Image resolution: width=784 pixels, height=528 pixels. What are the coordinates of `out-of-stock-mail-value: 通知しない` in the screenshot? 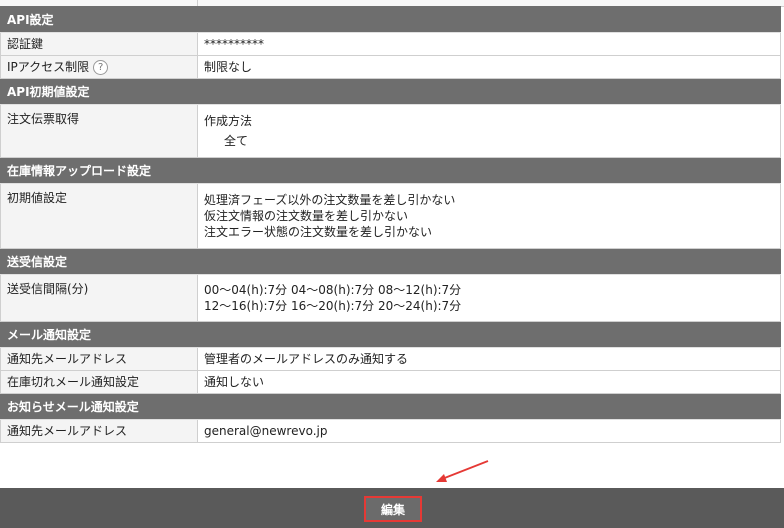 It's located at (489, 382).